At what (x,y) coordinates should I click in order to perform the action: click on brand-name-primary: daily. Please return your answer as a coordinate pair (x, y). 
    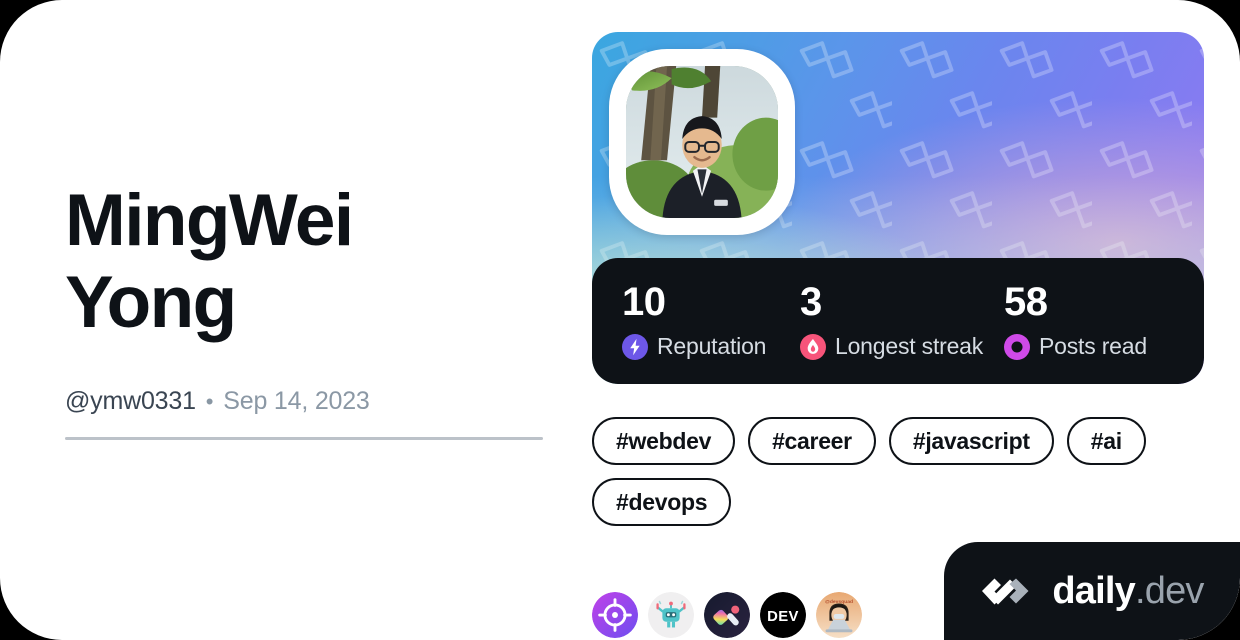
    Looking at the image, I should click on (1093, 591).